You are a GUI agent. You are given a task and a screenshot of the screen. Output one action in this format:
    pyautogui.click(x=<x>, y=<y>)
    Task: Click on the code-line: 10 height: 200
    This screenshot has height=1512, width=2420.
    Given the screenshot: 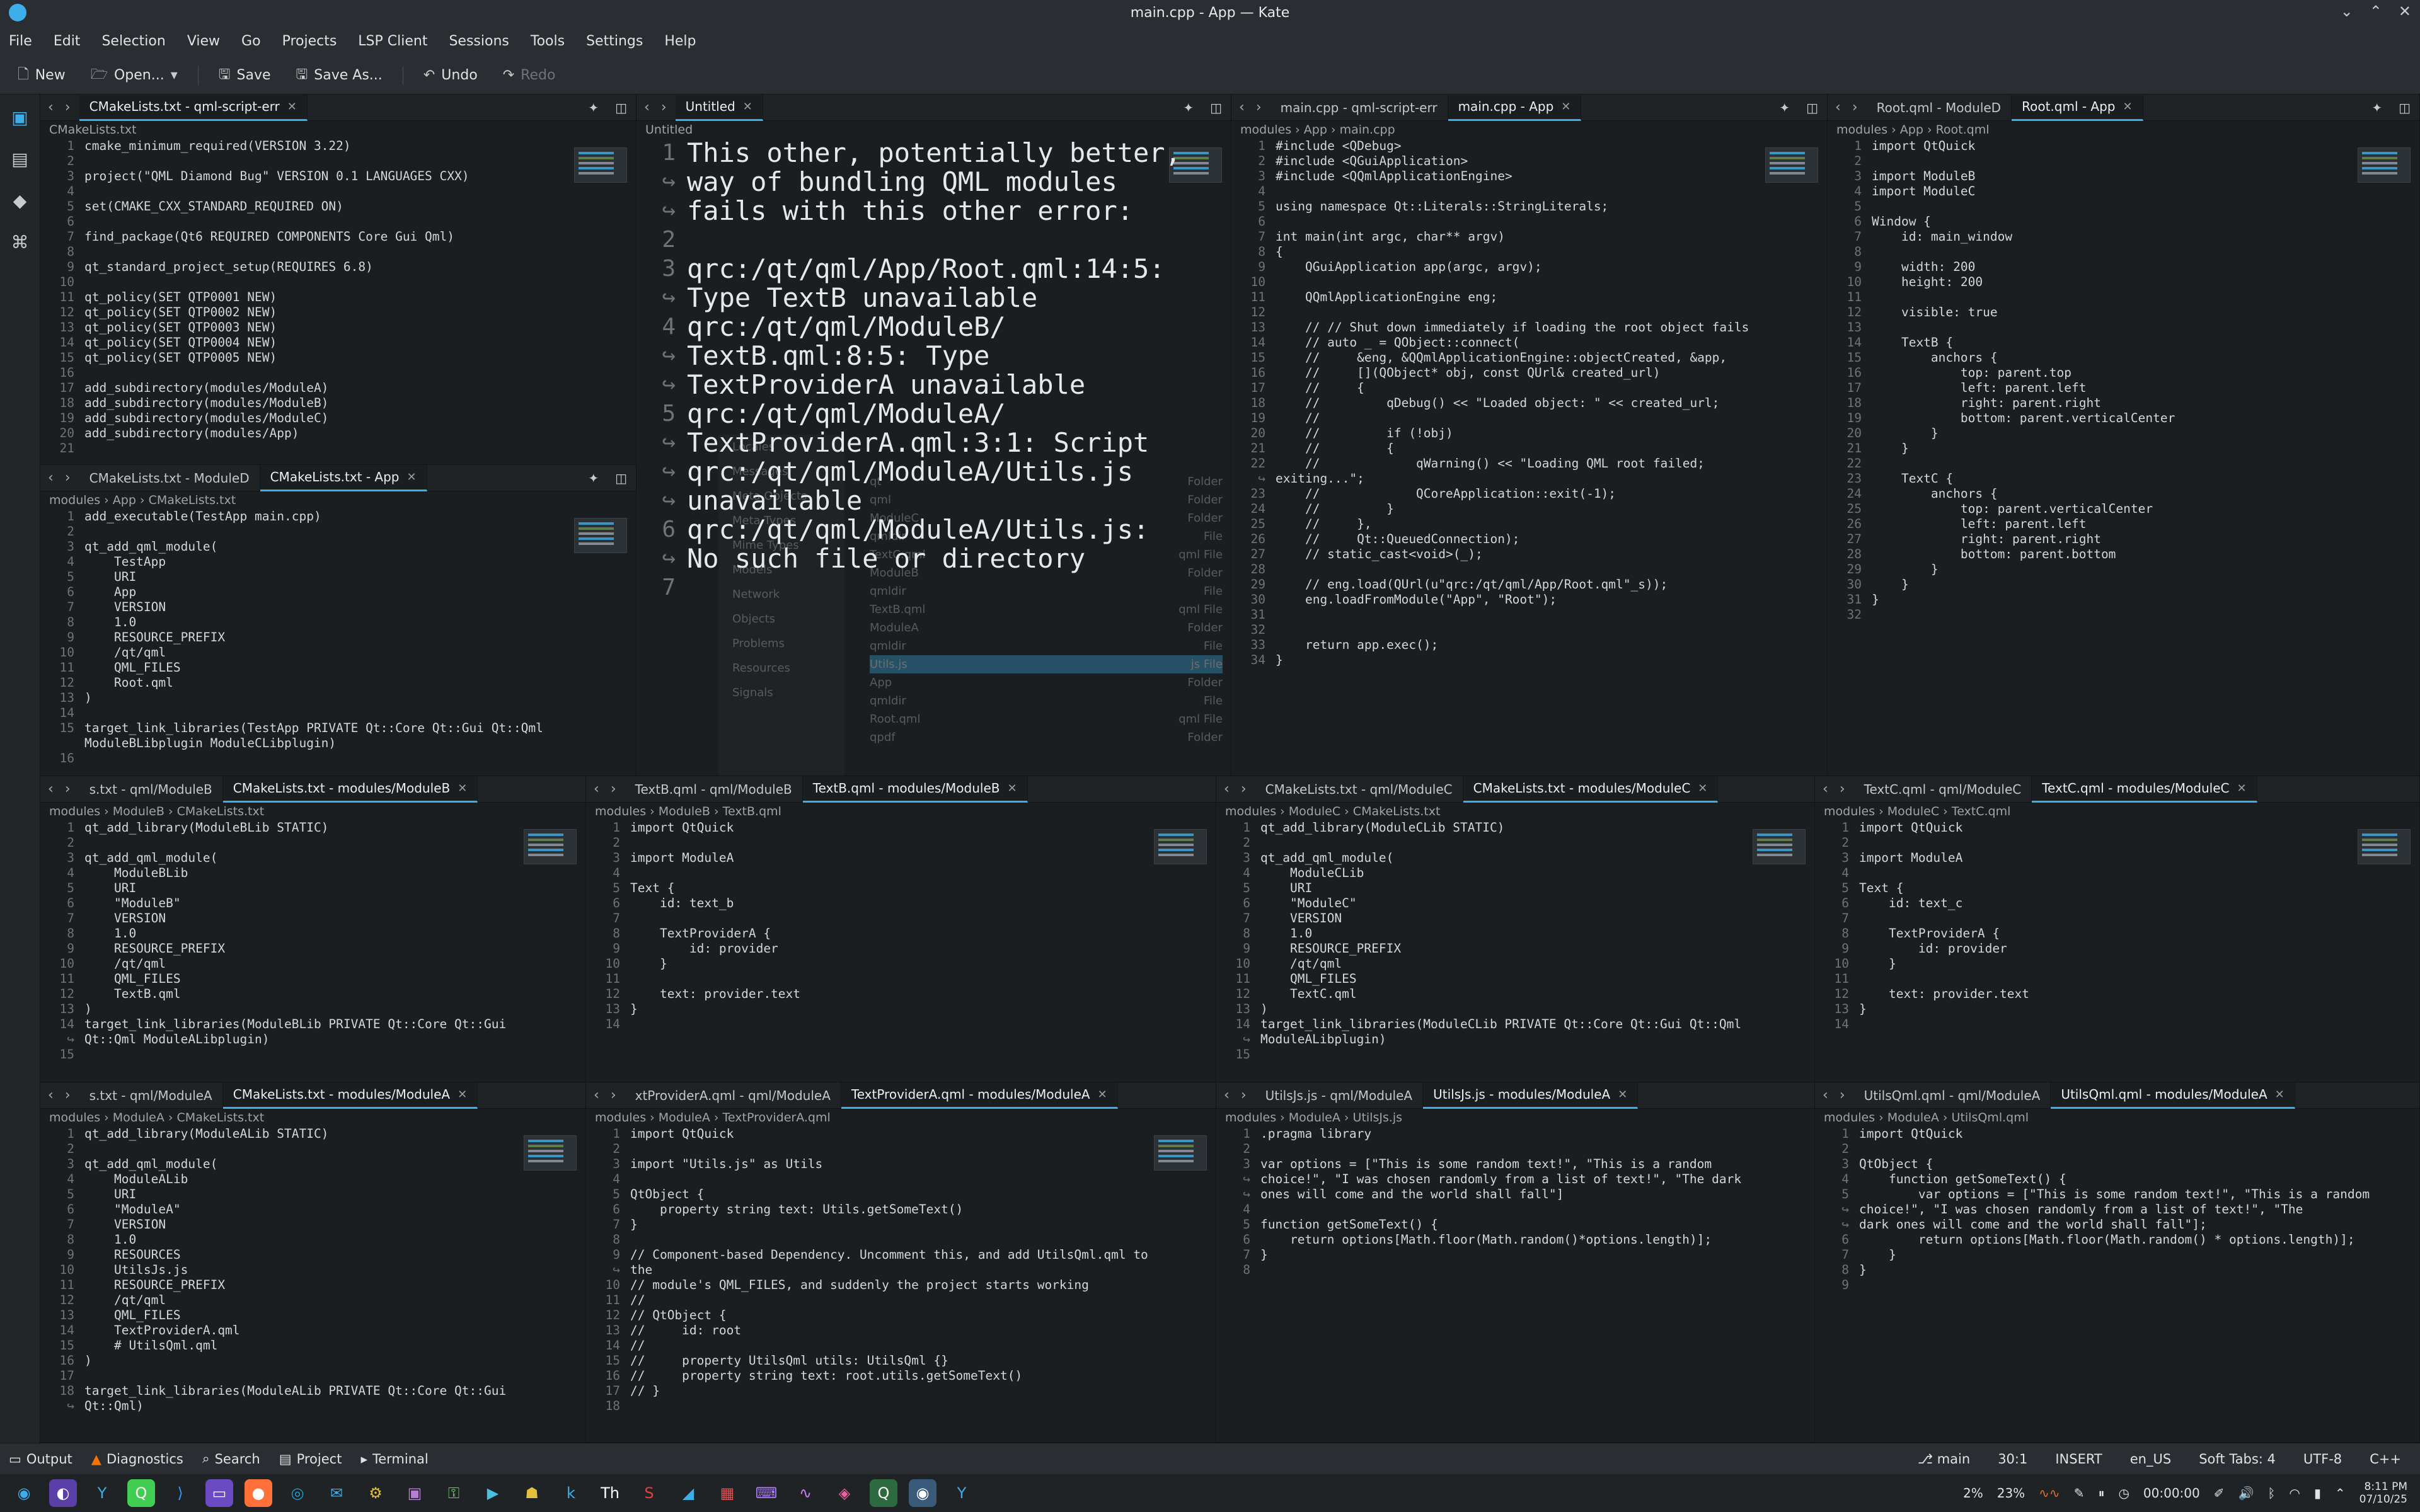 What is the action you would take?
    pyautogui.click(x=2123, y=282)
    